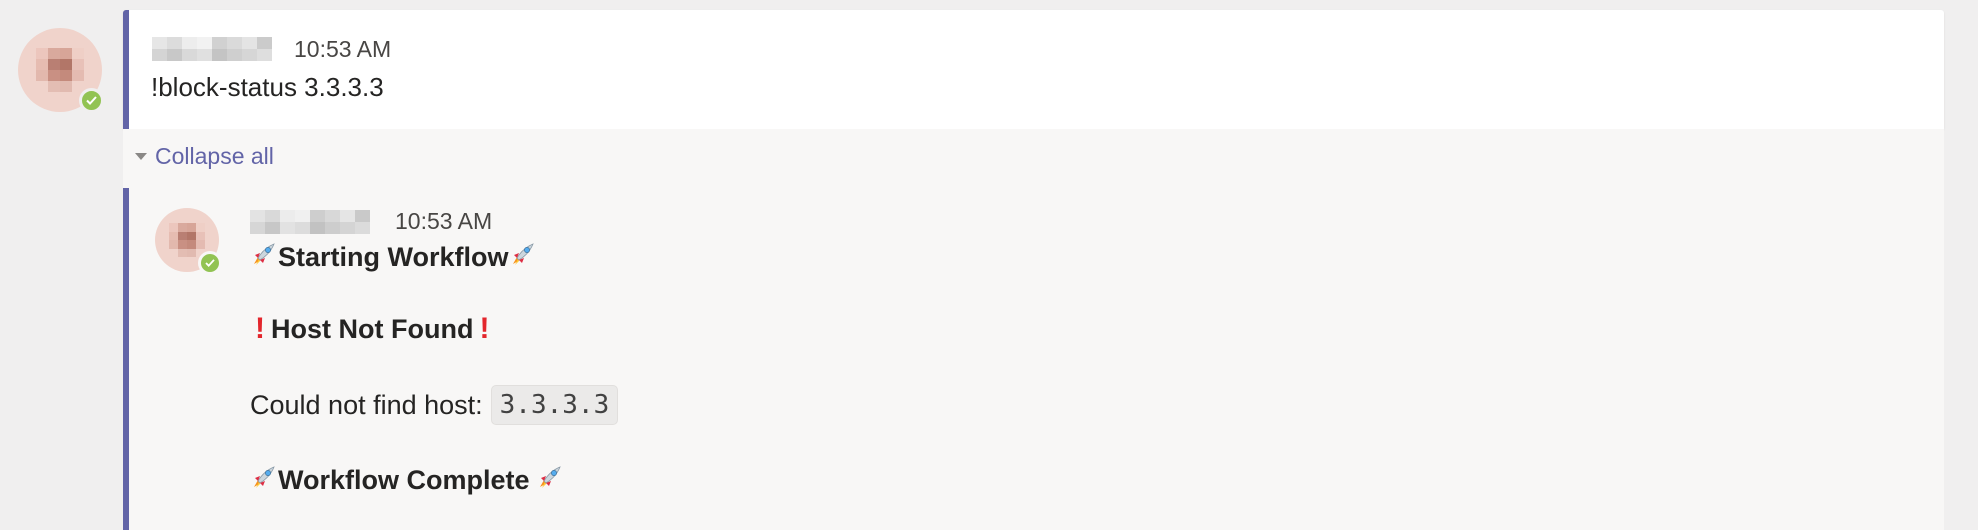  Describe the element at coordinates (404, 480) in the screenshot. I see `workflow-complete-label: Workflow Complete` at that location.